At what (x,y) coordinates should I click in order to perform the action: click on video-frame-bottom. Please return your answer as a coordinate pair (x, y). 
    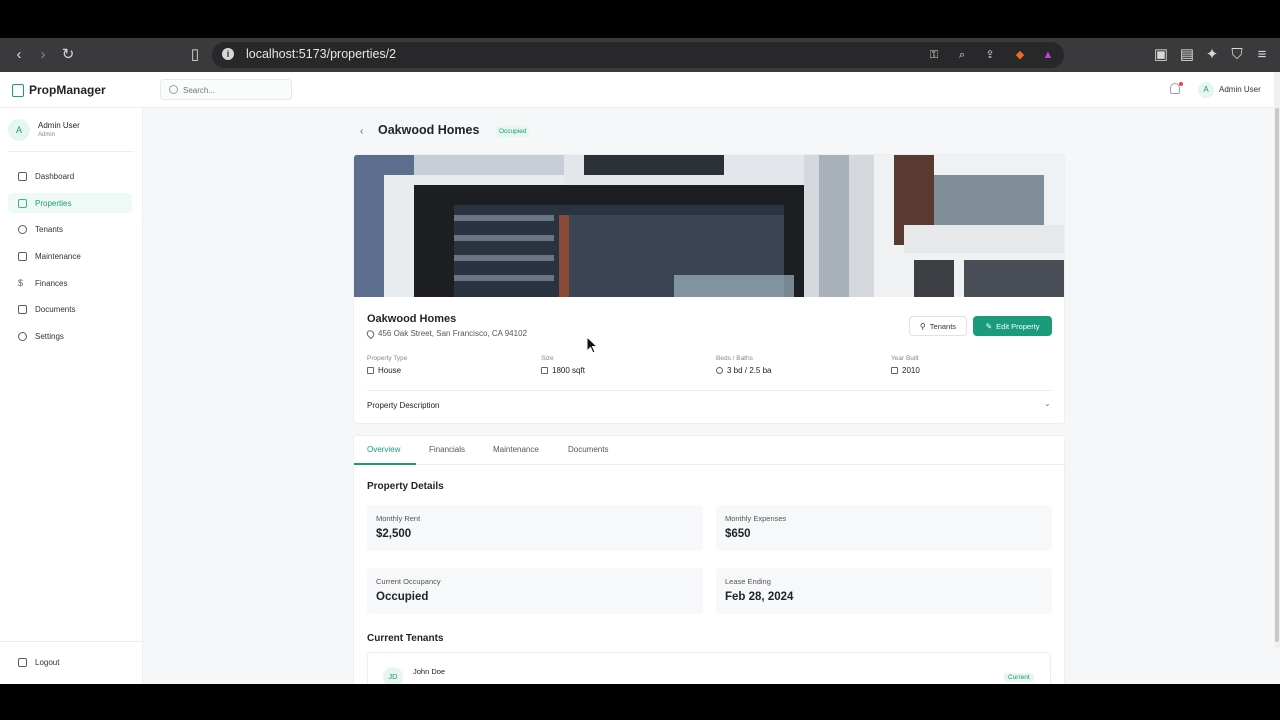
    Looking at the image, I should click on (640, 702).